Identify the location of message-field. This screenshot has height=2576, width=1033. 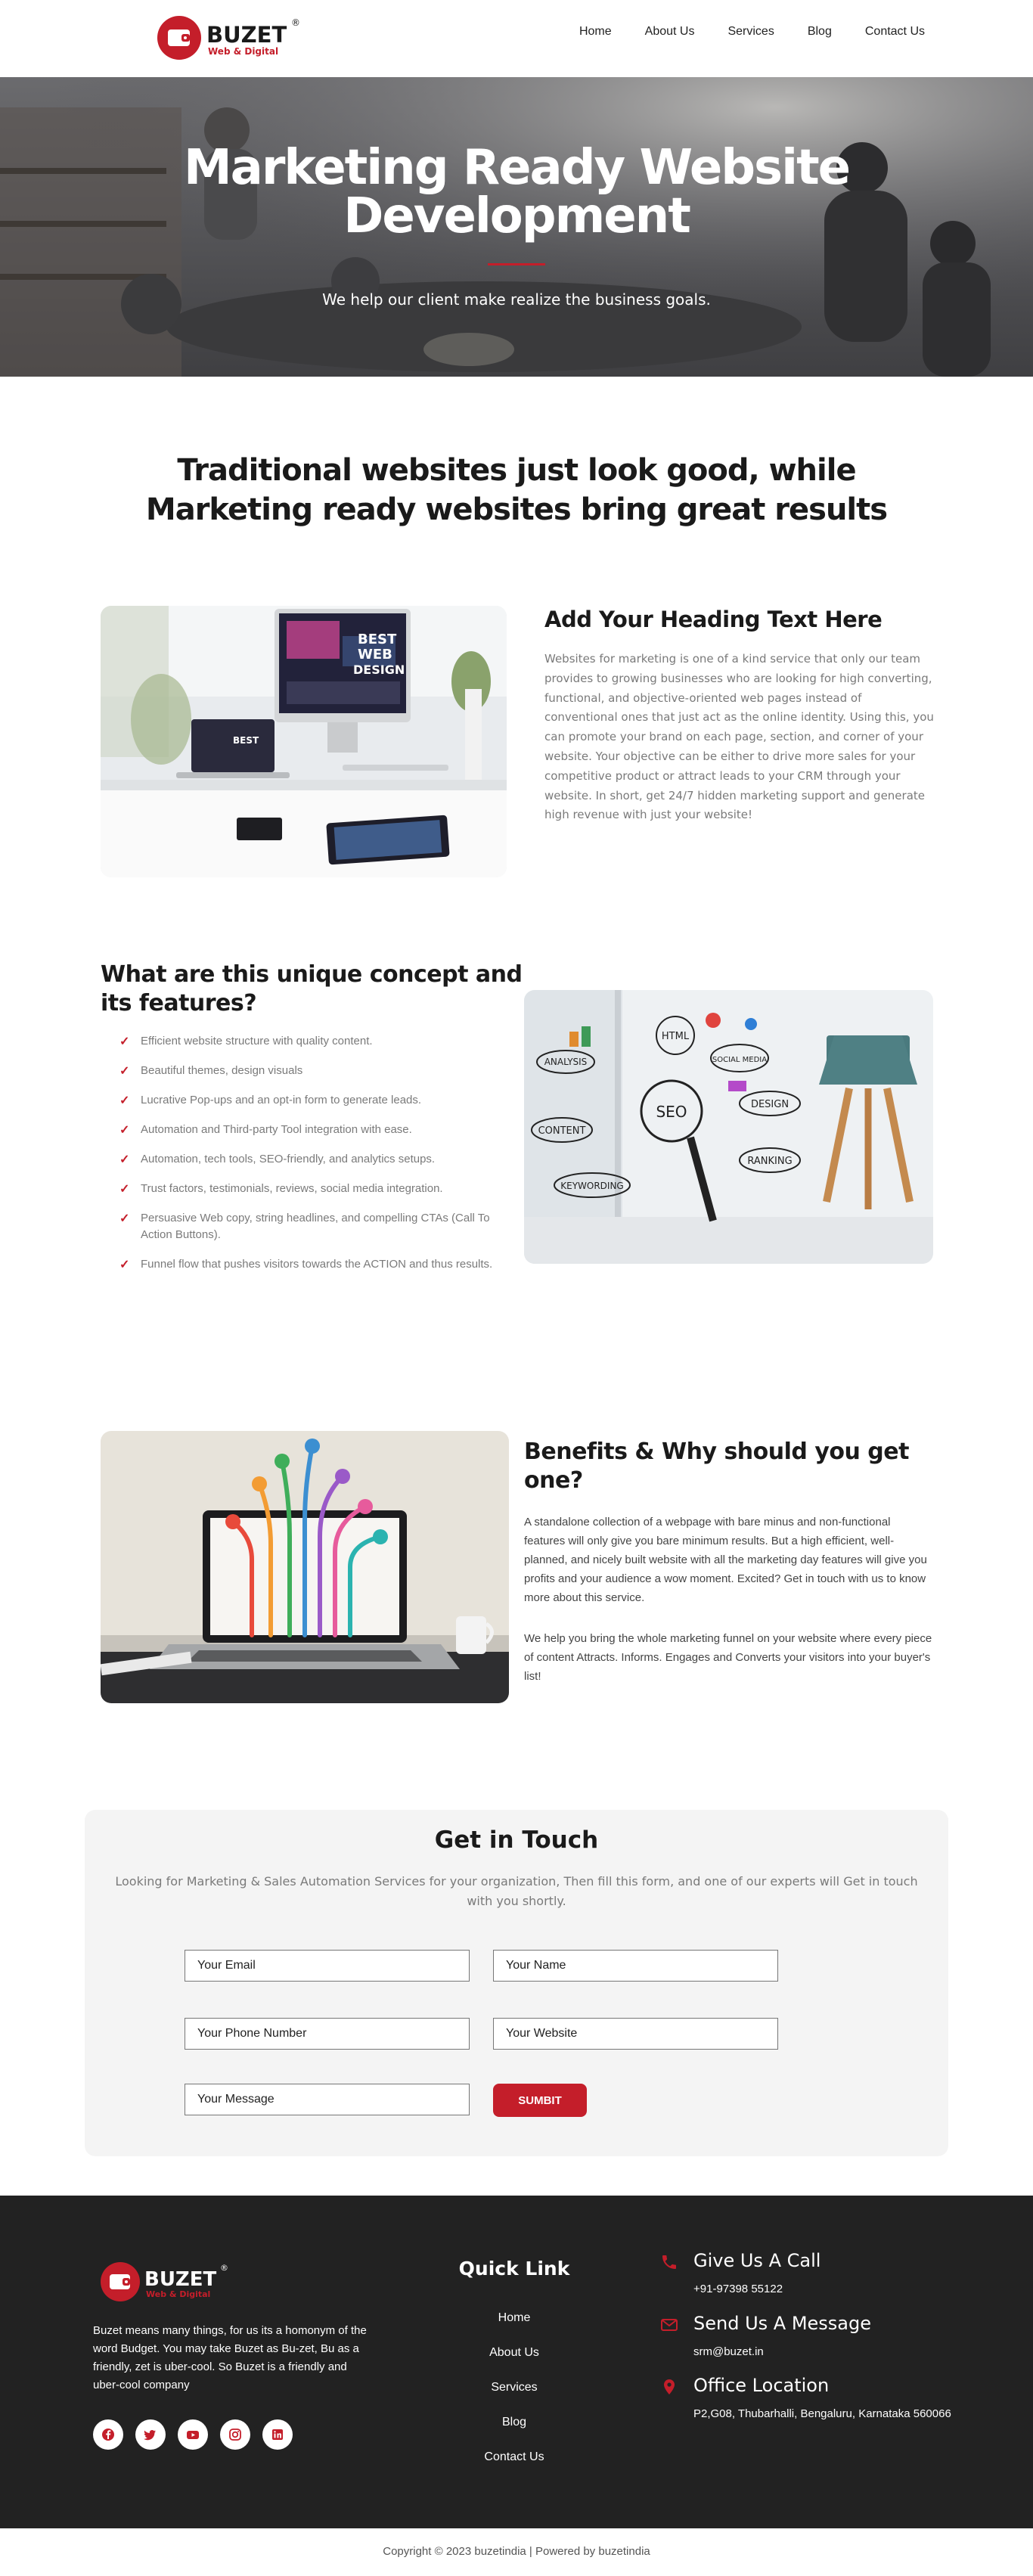
(327, 2099).